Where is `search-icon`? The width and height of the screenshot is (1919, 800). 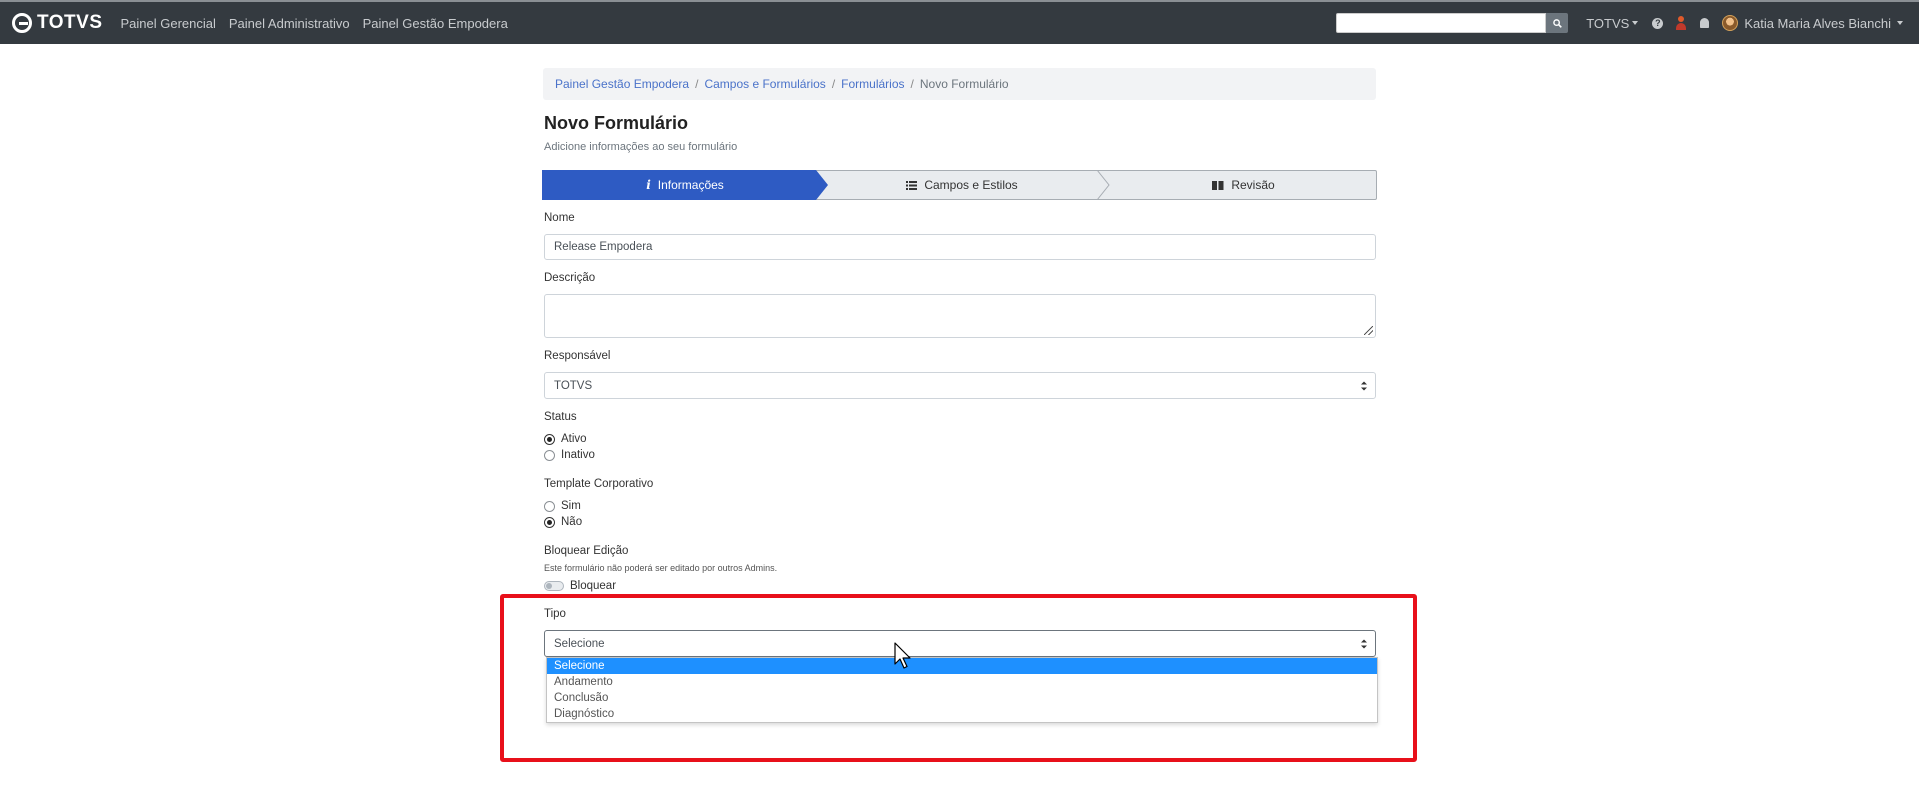 search-icon is located at coordinates (1557, 23).